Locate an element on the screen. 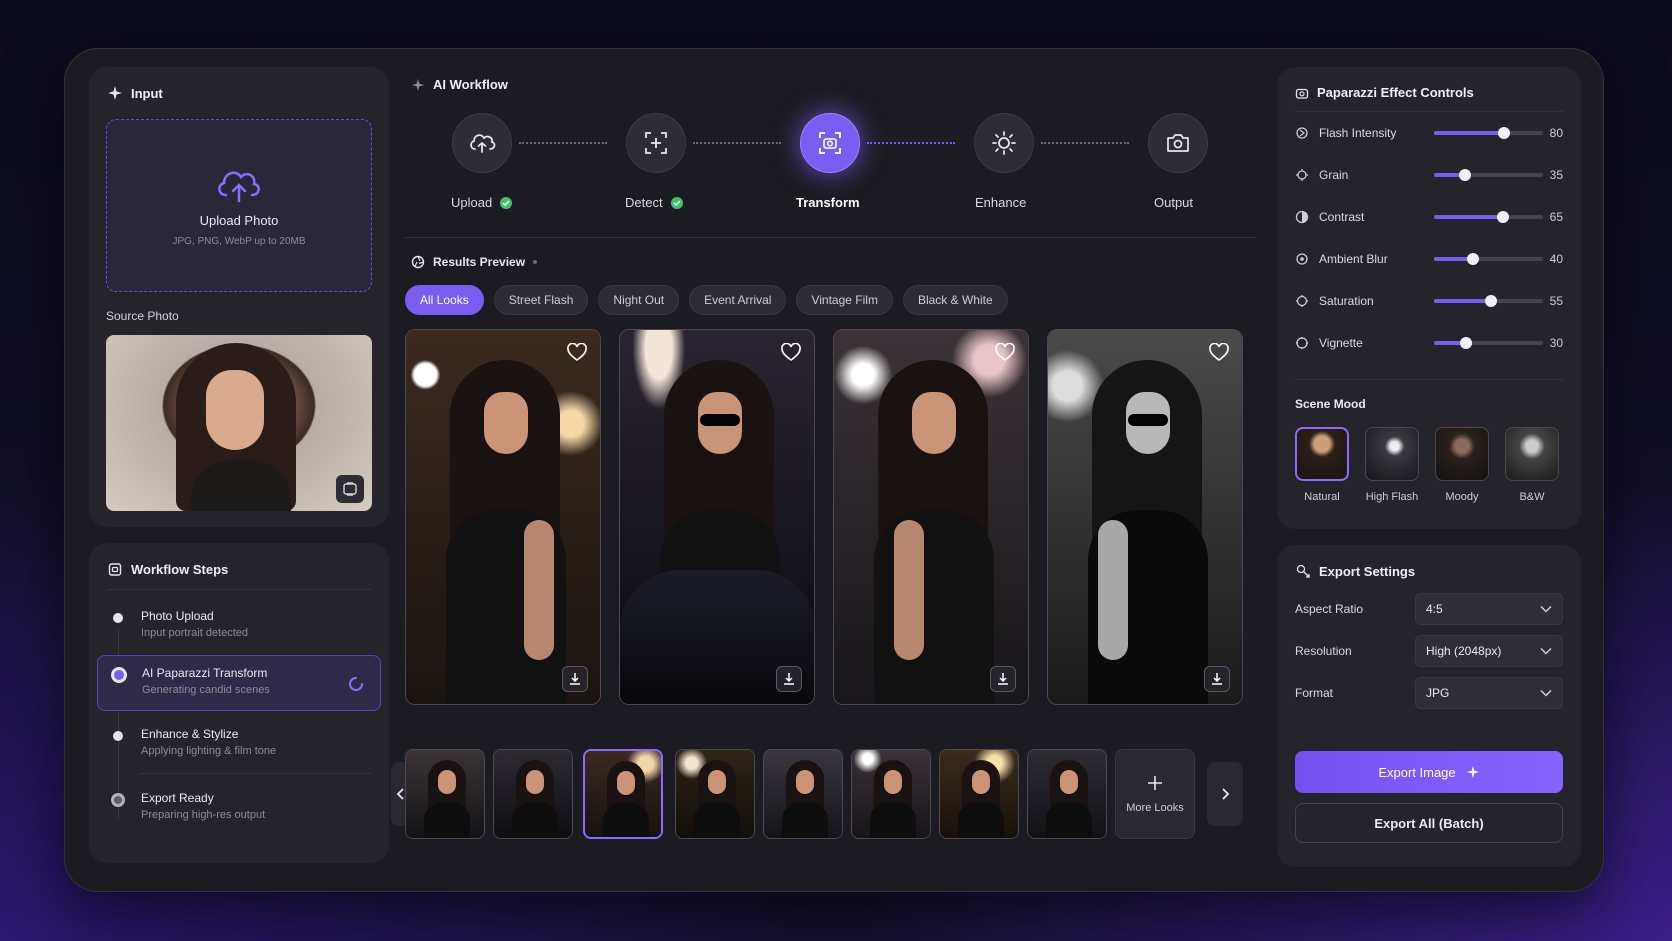 The width and height of the screenshot is (1672, 941). format-row: Format JPG is located at coordinates (1429, 693).